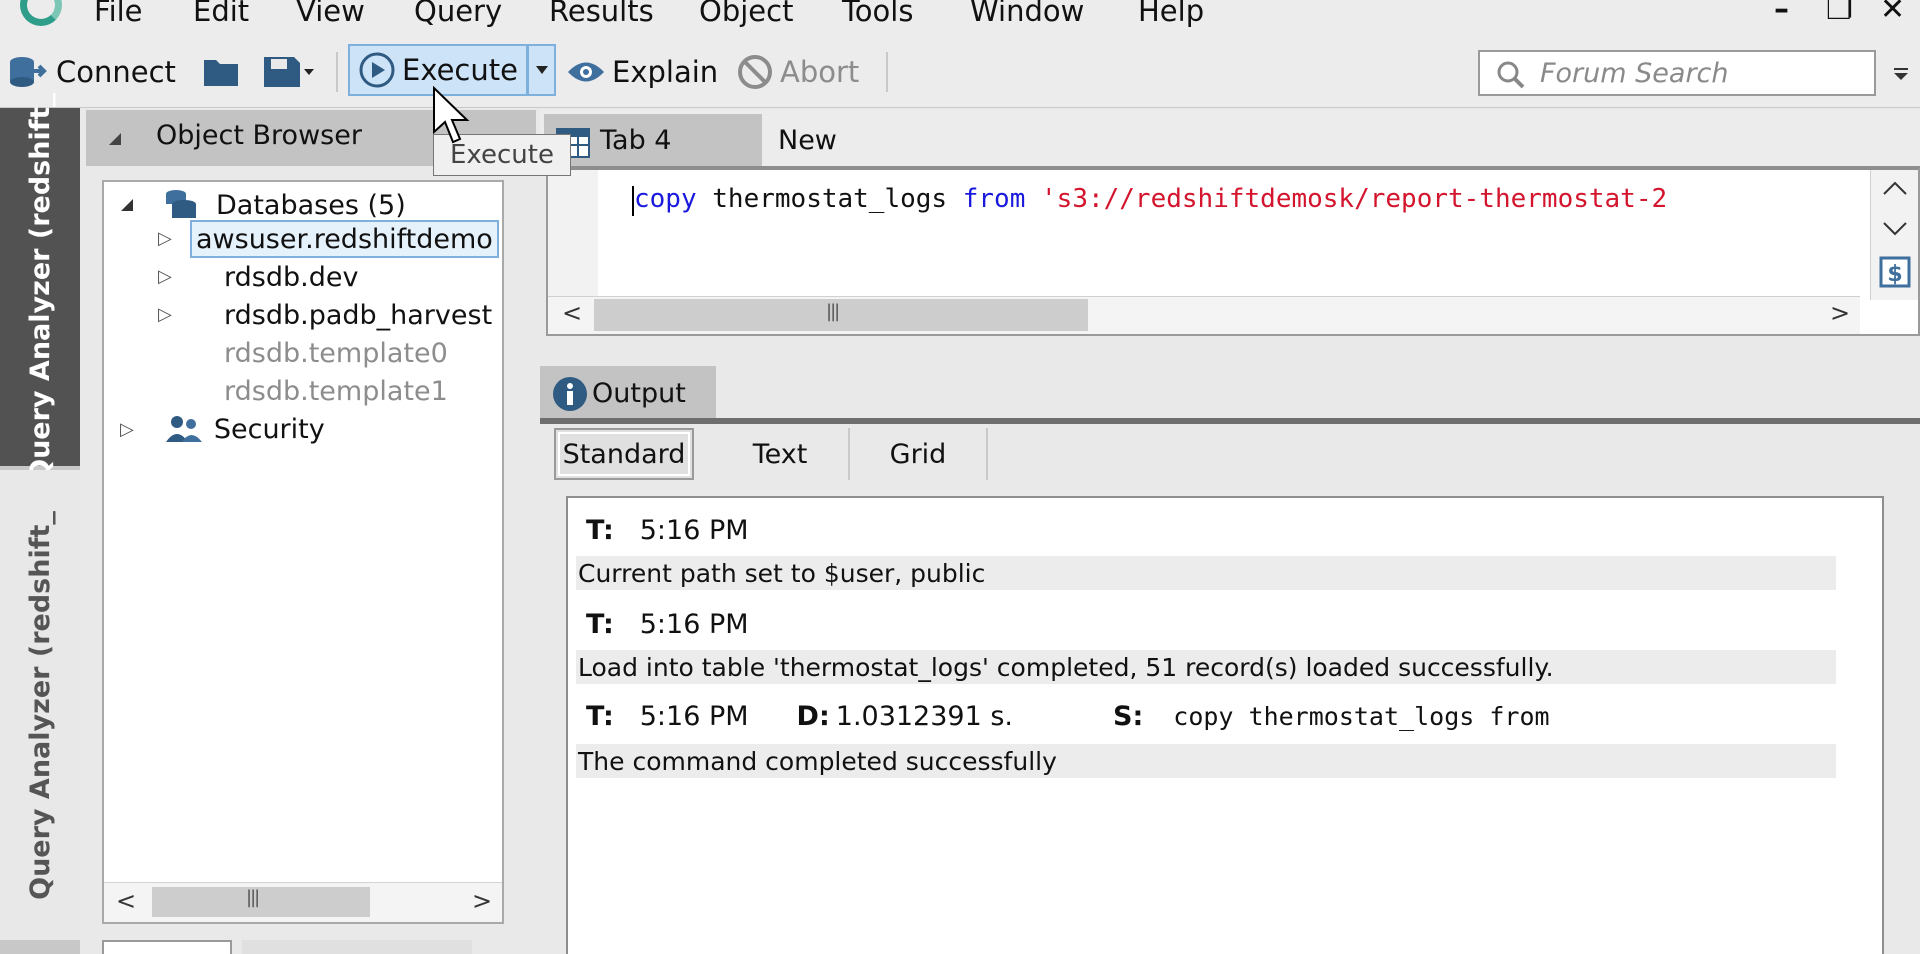 Image resolution: width=1920 pixels, height=954 pixels. I want to click on execute-dropdown-button, so click(542, 70).